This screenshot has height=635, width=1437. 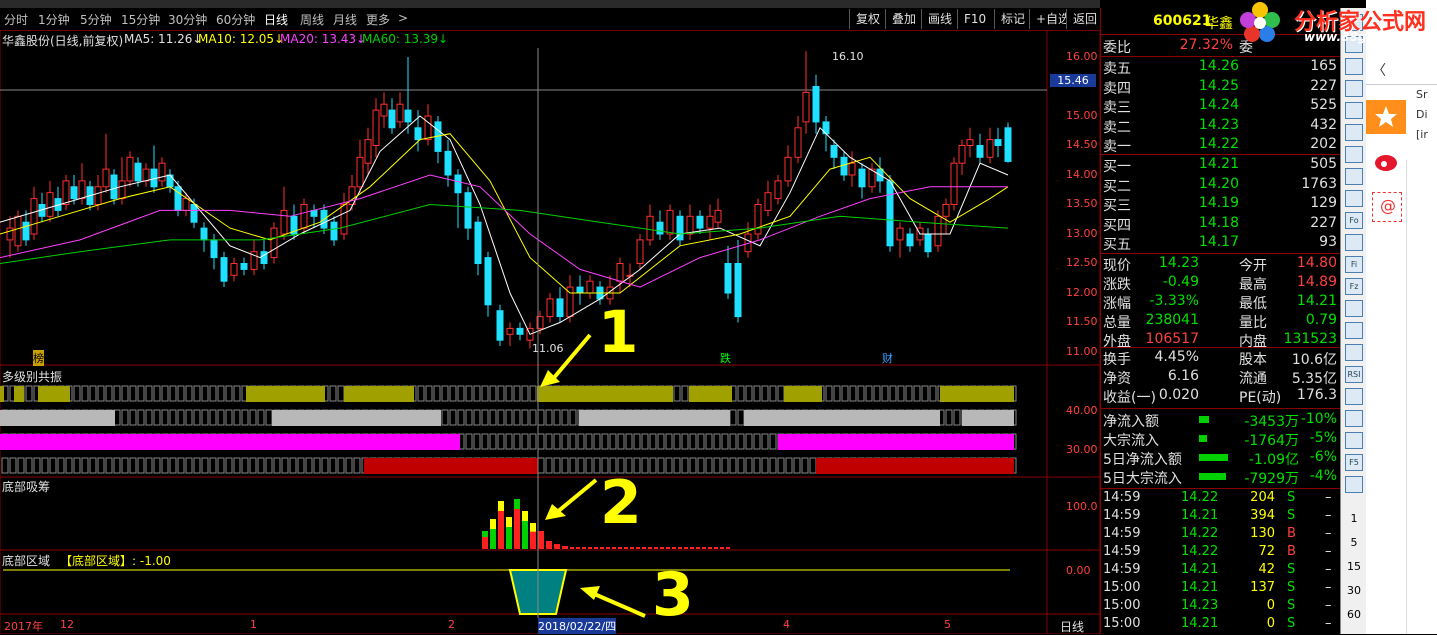 I want to click on tool-icon: RSI, so click(x=1354, y=374).